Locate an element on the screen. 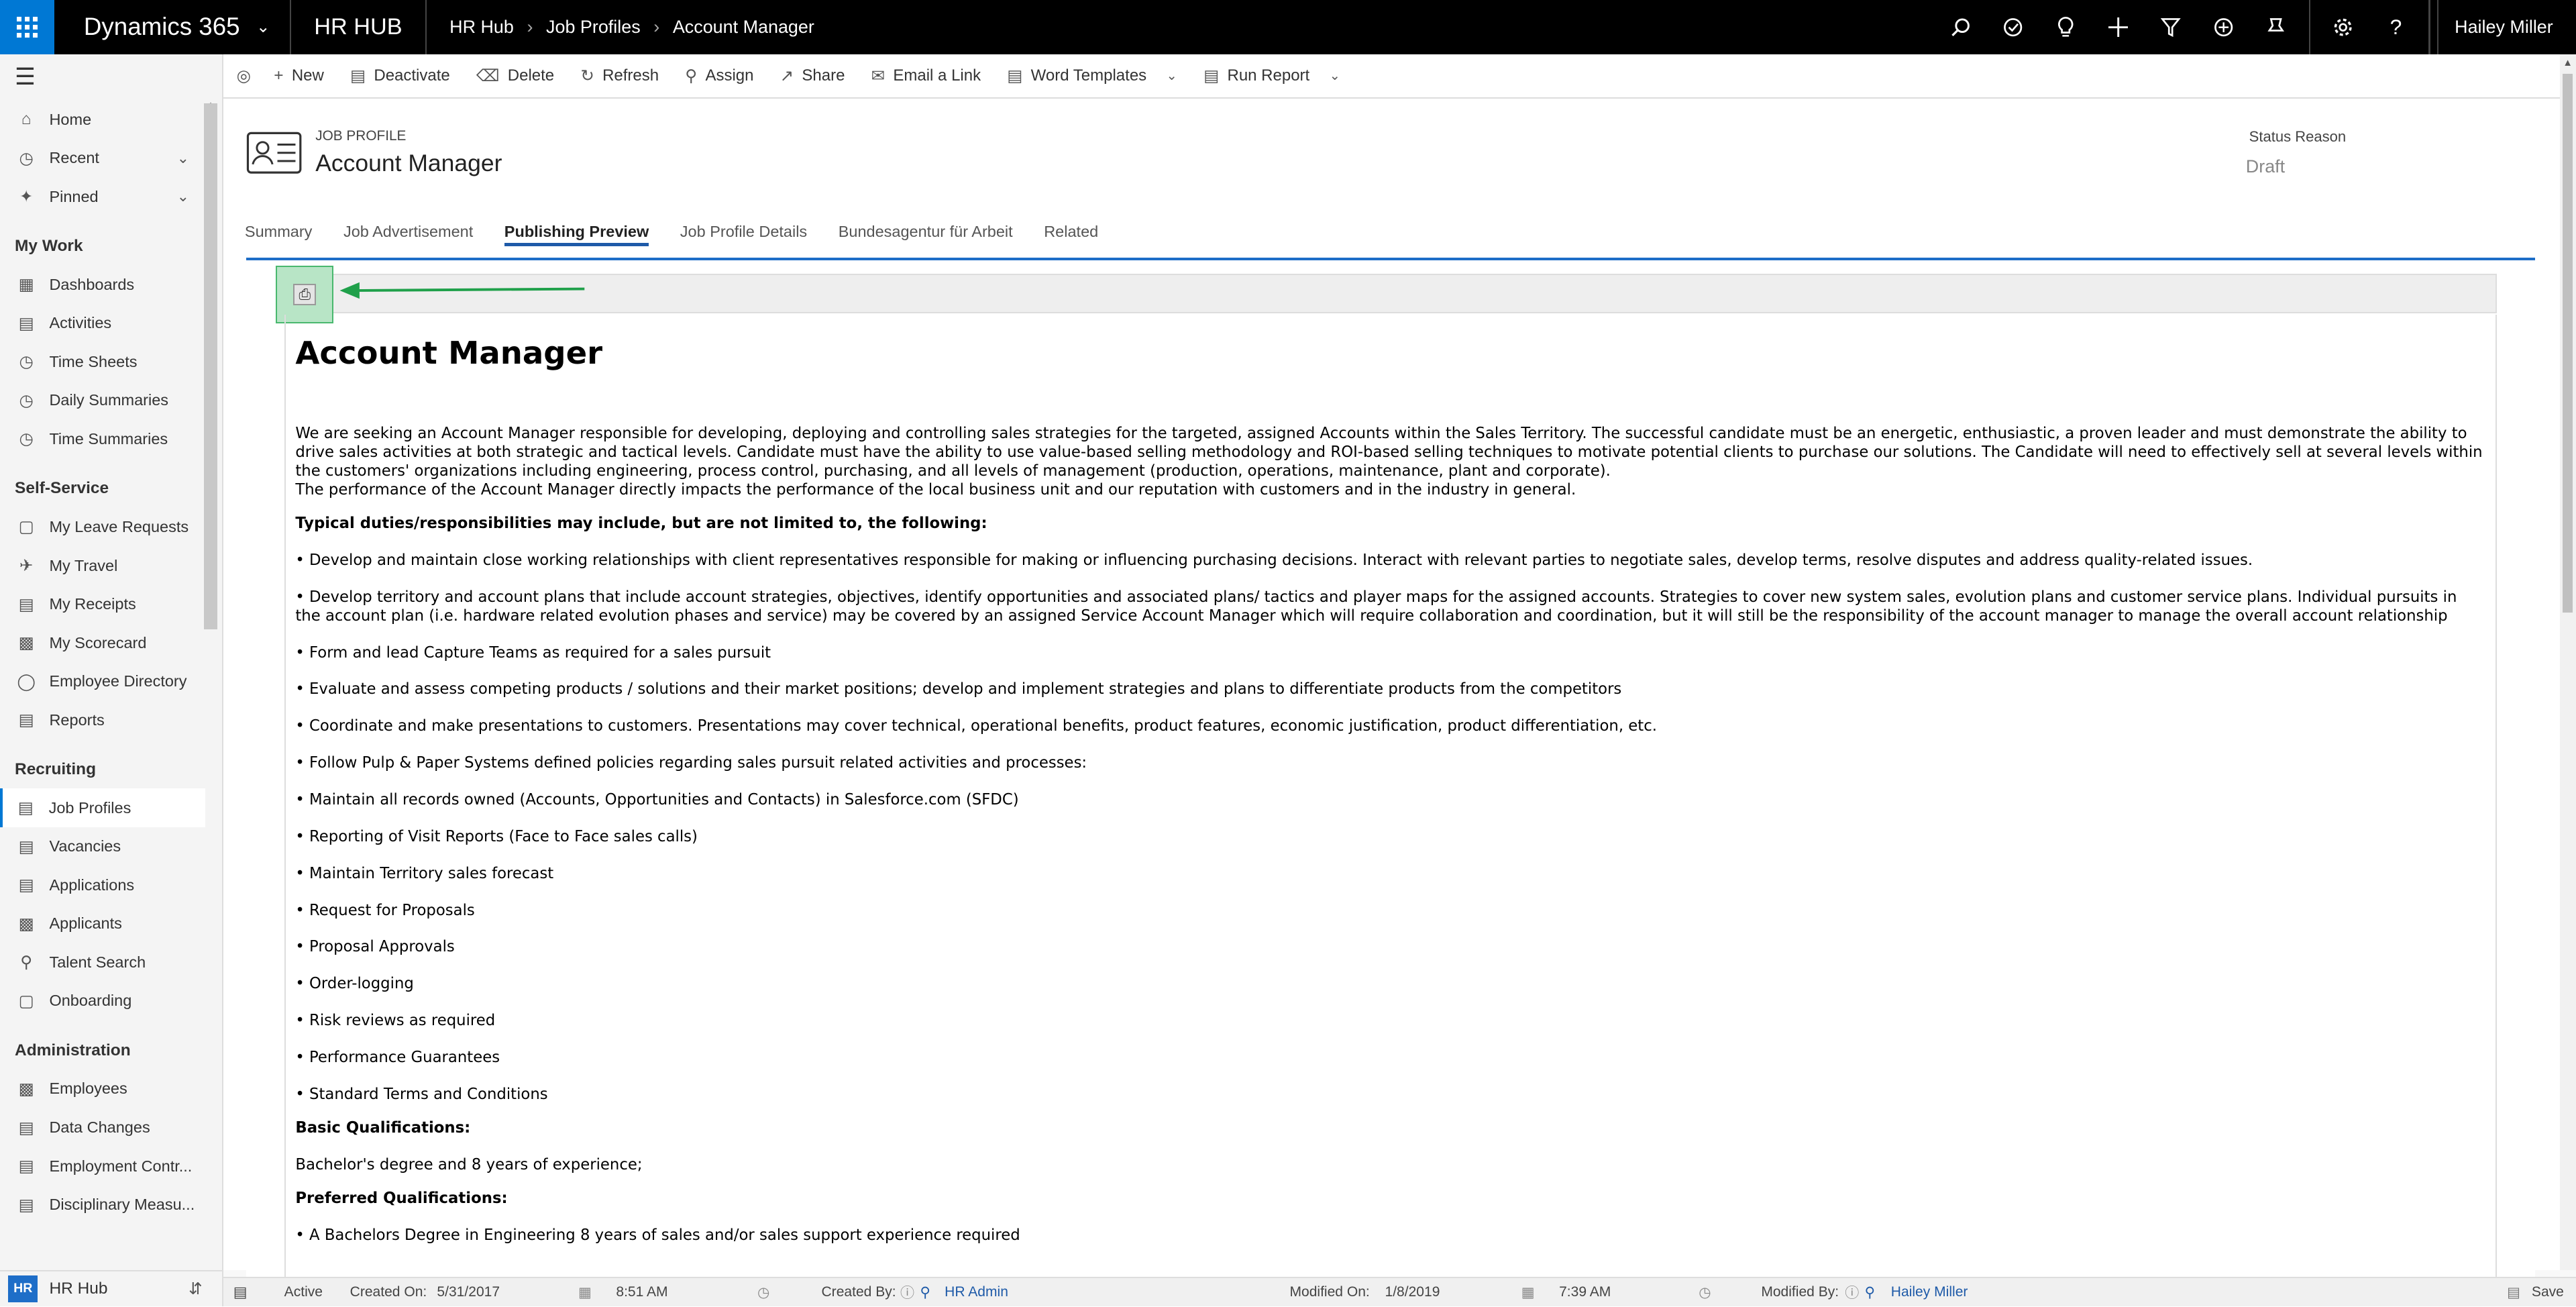 The image size is (2576, 1307). popout-icon: ▤ is located at coordinates (240, 1292).